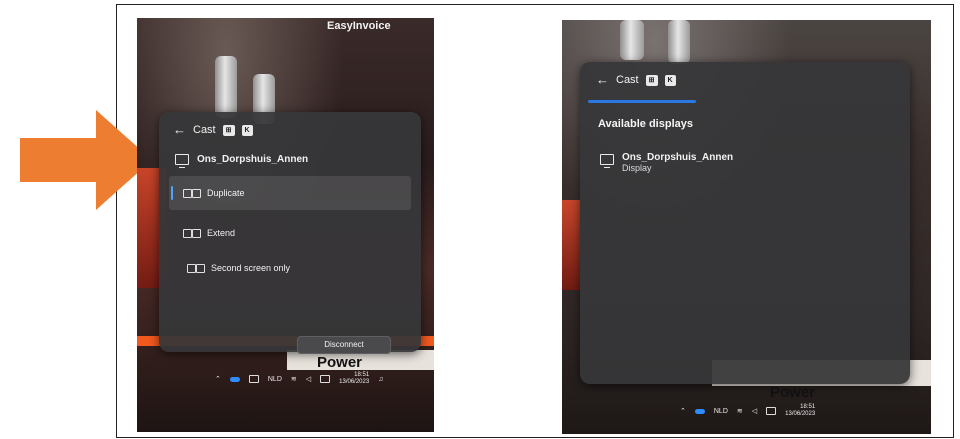 This screenshot has height=439, width=960. I want to click on disconnect-button: Disconnect, so click(344, 345).